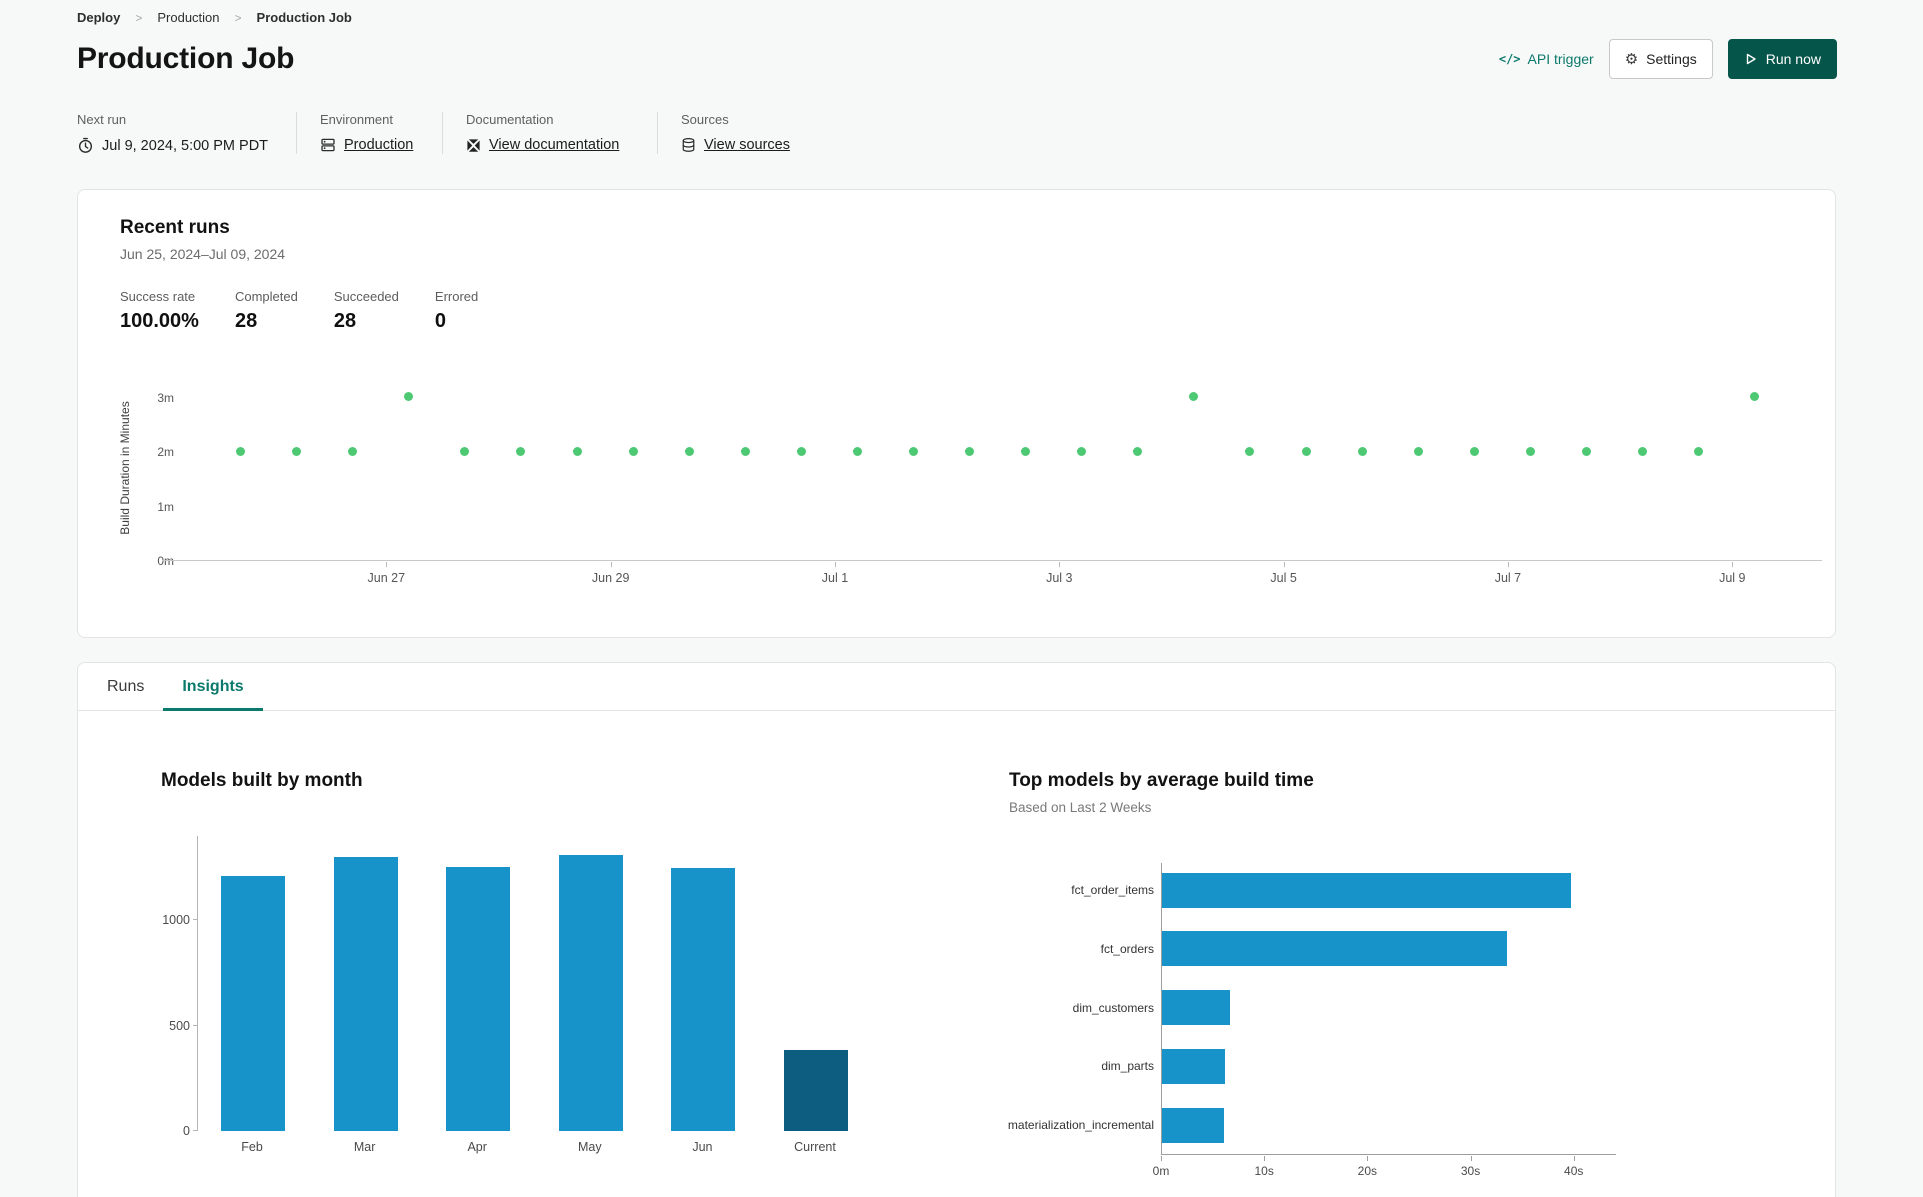 This screenshot has width=1923, height=1197. I want to click on top-models-chart-subtitle: Based on Last 2 Weeks, so click(1080, 807).